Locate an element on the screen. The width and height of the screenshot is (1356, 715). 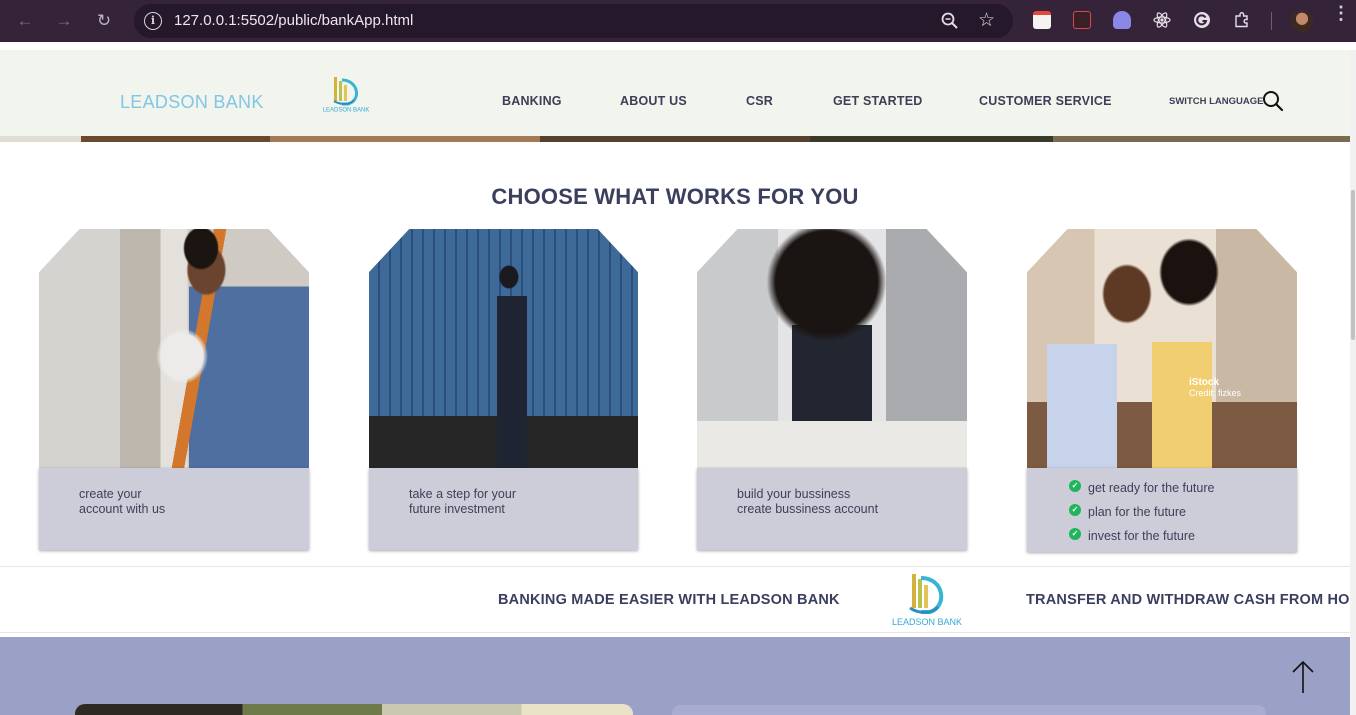
toolbar-divider is located at coordinates (1271, 21).